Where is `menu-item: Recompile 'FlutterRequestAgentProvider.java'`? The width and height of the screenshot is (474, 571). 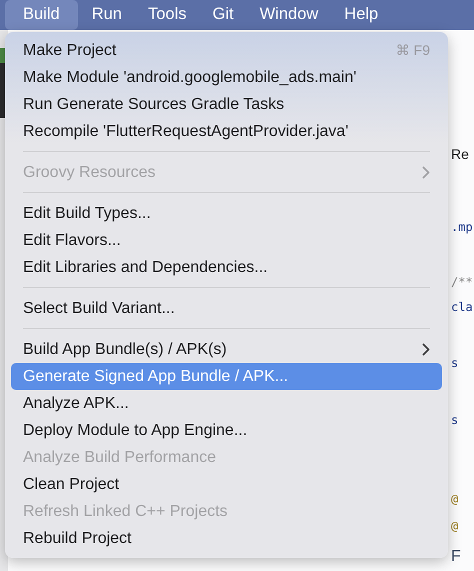
menu-item: Recompile 'FlutterRequestAgentProvider.java' is located at coordinates (226, 131).